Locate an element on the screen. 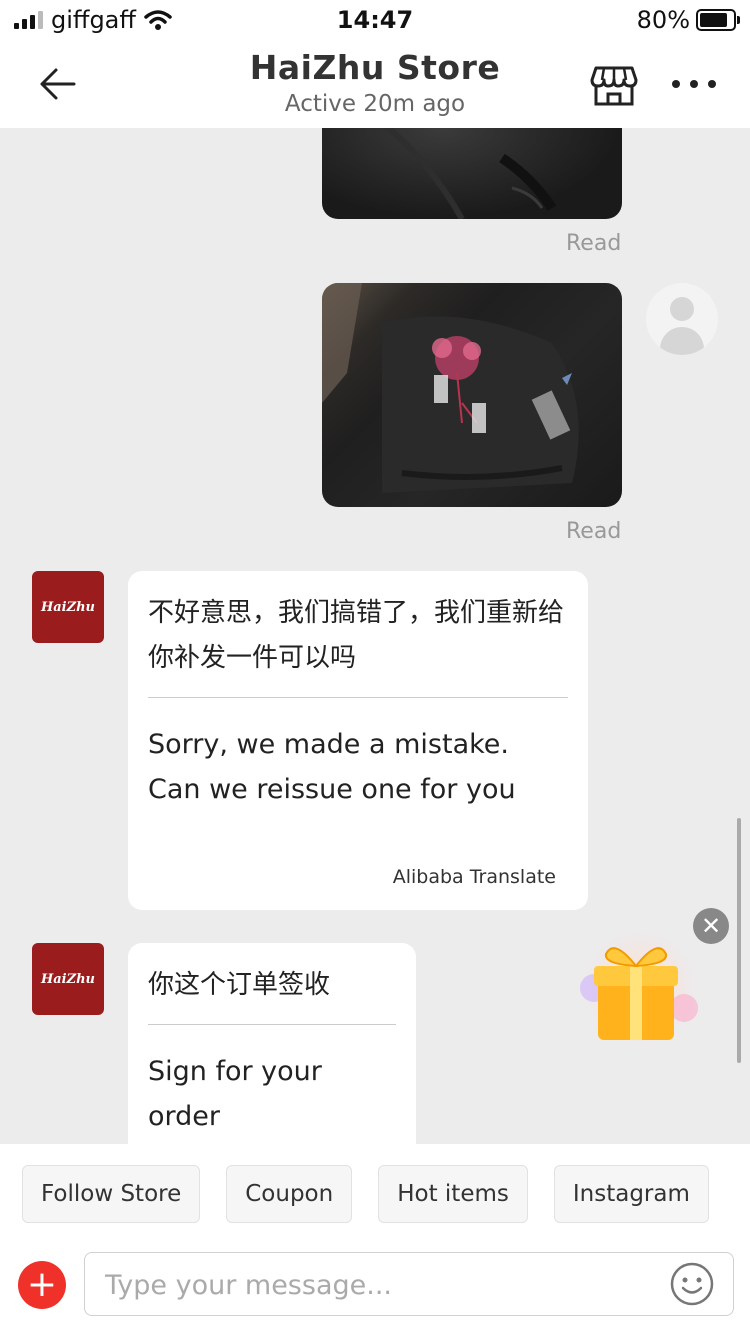 This screenshot has height=1334, width=750. translated-text: Sign for your order is located at coordinates (235, 1094).